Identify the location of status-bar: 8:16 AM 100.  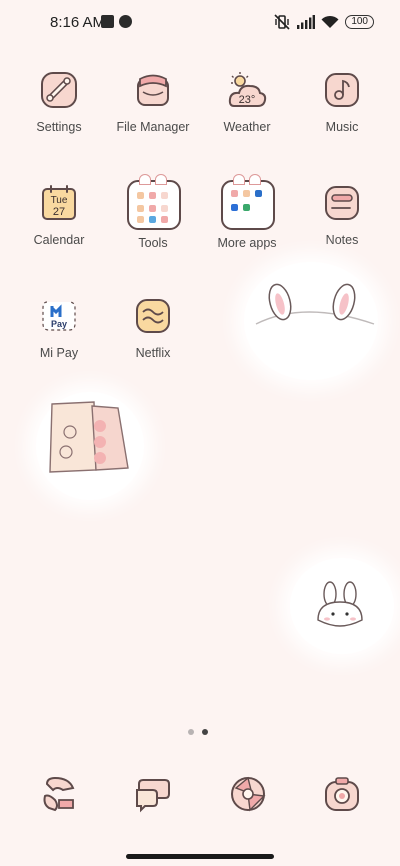
(200, 22).